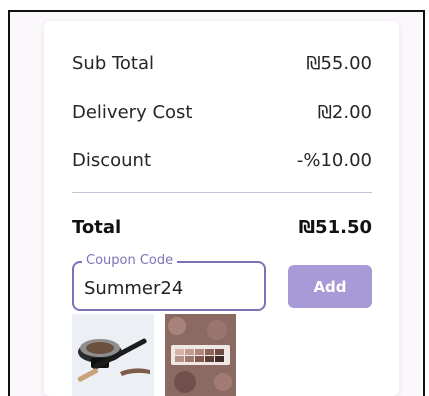  What do you see at coordinates (339, 63) in the screenshot?
I see `subtotal-value: ₪55.00` at bounding box center [339, 63].